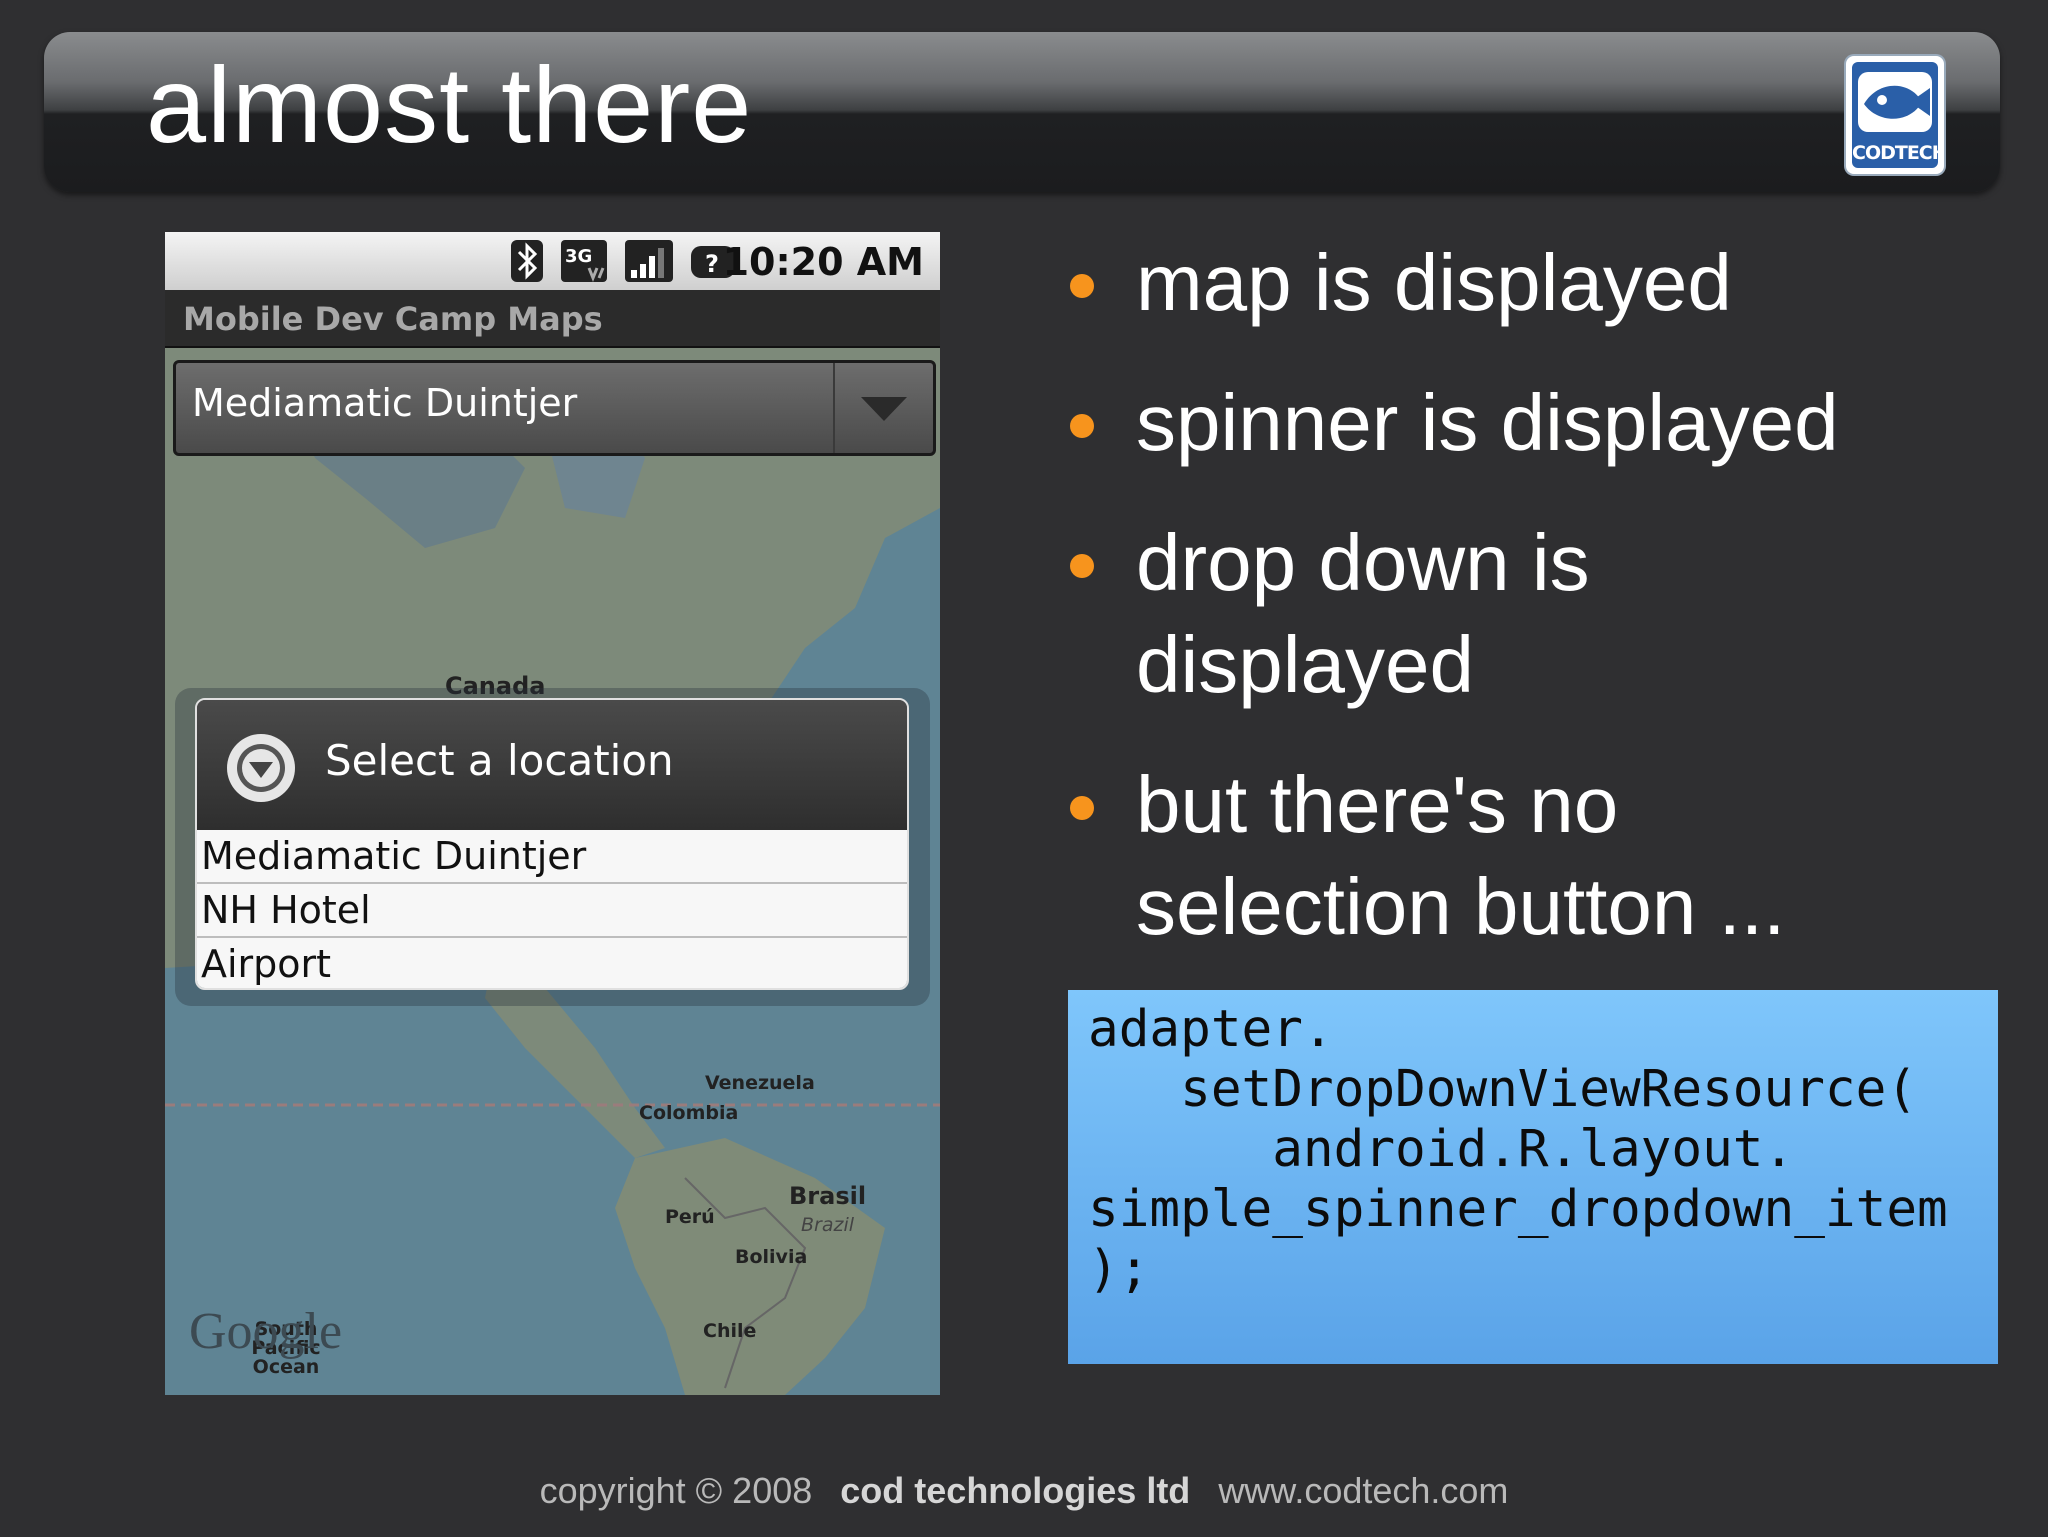  I want to click on codtech-logo: CODTECH, so click(1895, 115).